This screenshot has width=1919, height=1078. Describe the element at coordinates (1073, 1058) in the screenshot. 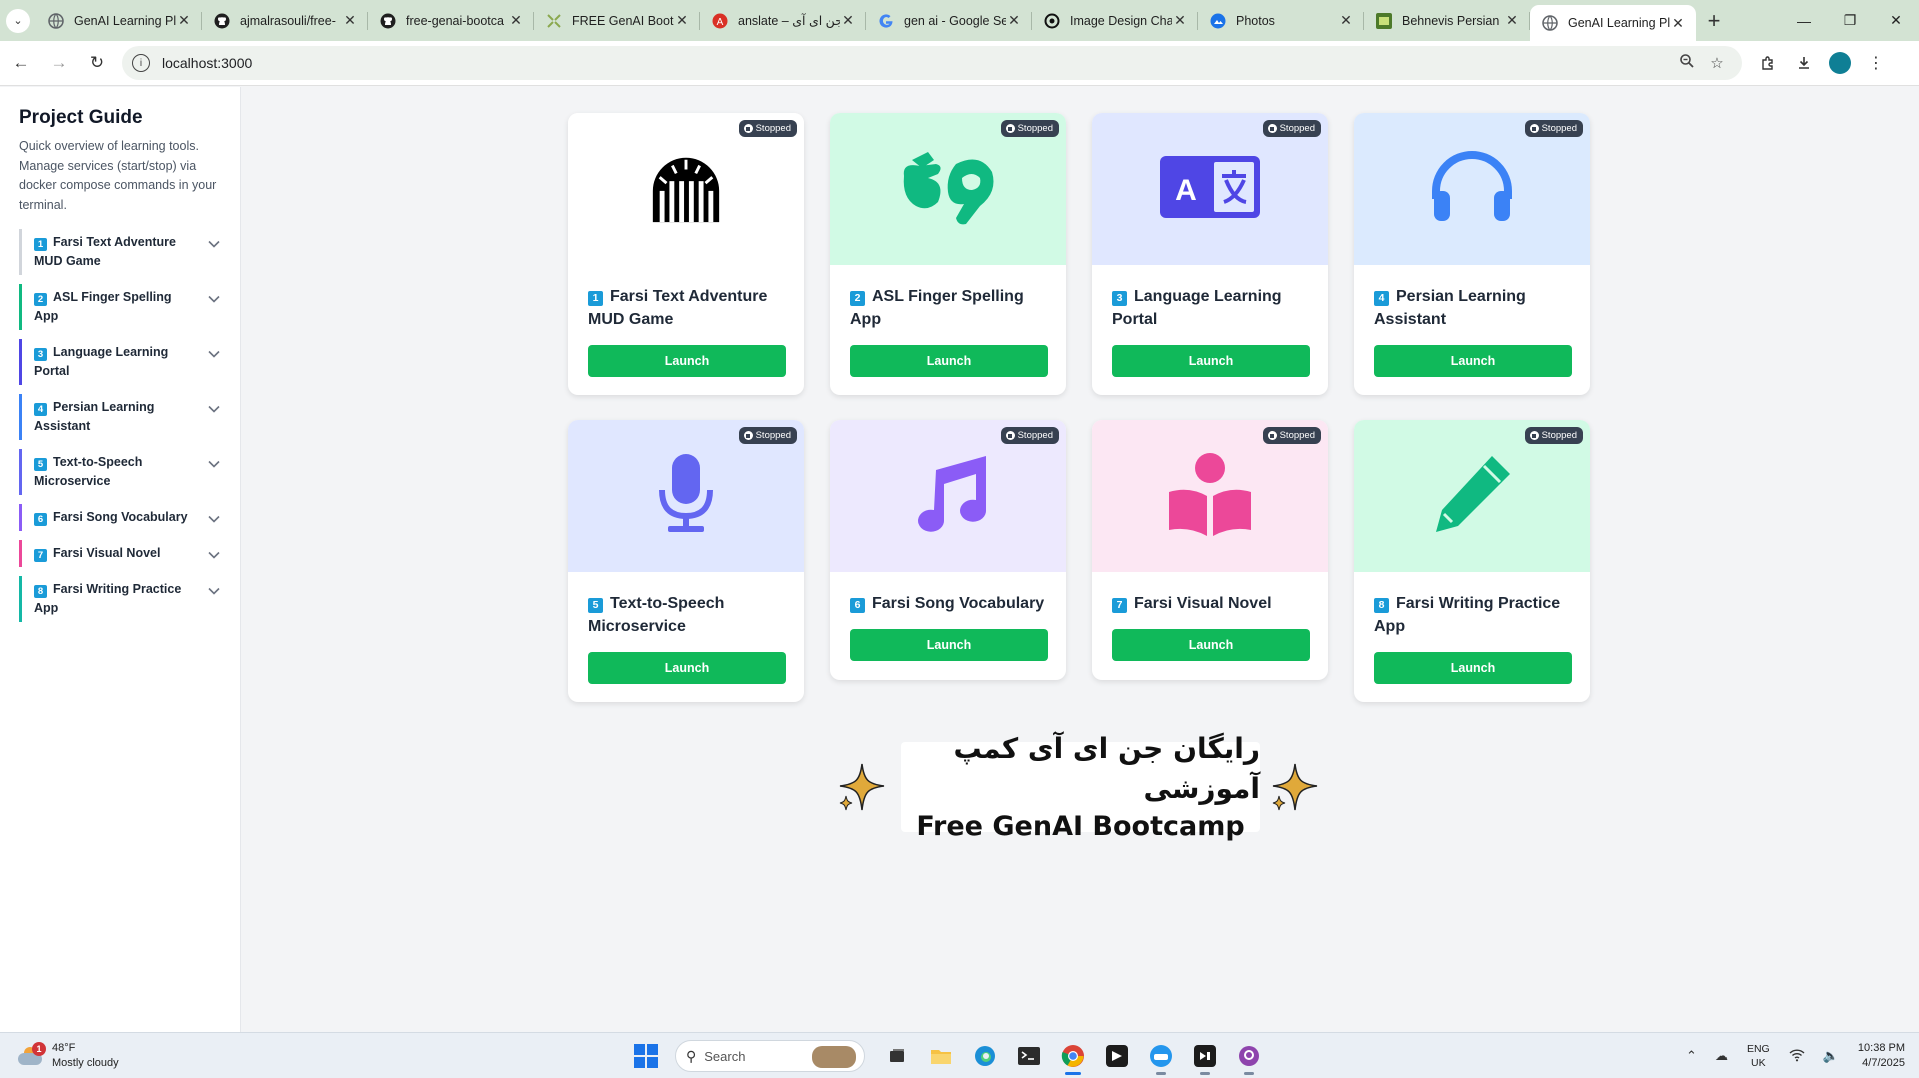

I see `chrome-icon` at that location.